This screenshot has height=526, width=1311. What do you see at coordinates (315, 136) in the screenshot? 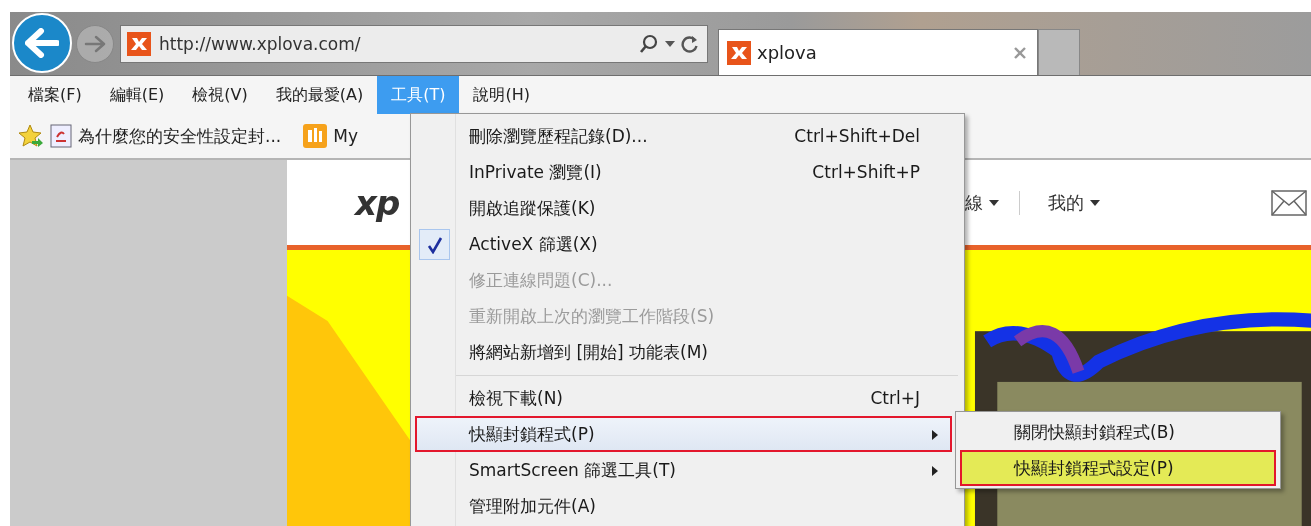
I see `app-tile-icon` at bounding box center [315, 136].